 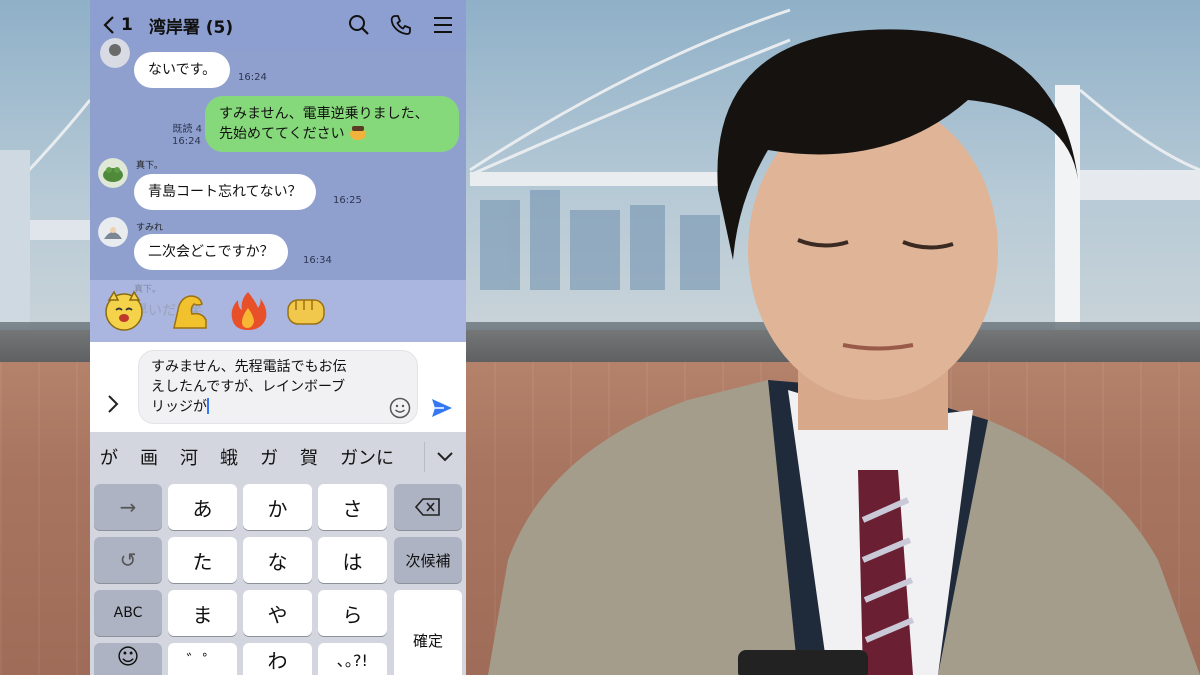 I want to click on key-na: な, so click(x=277, y=560).